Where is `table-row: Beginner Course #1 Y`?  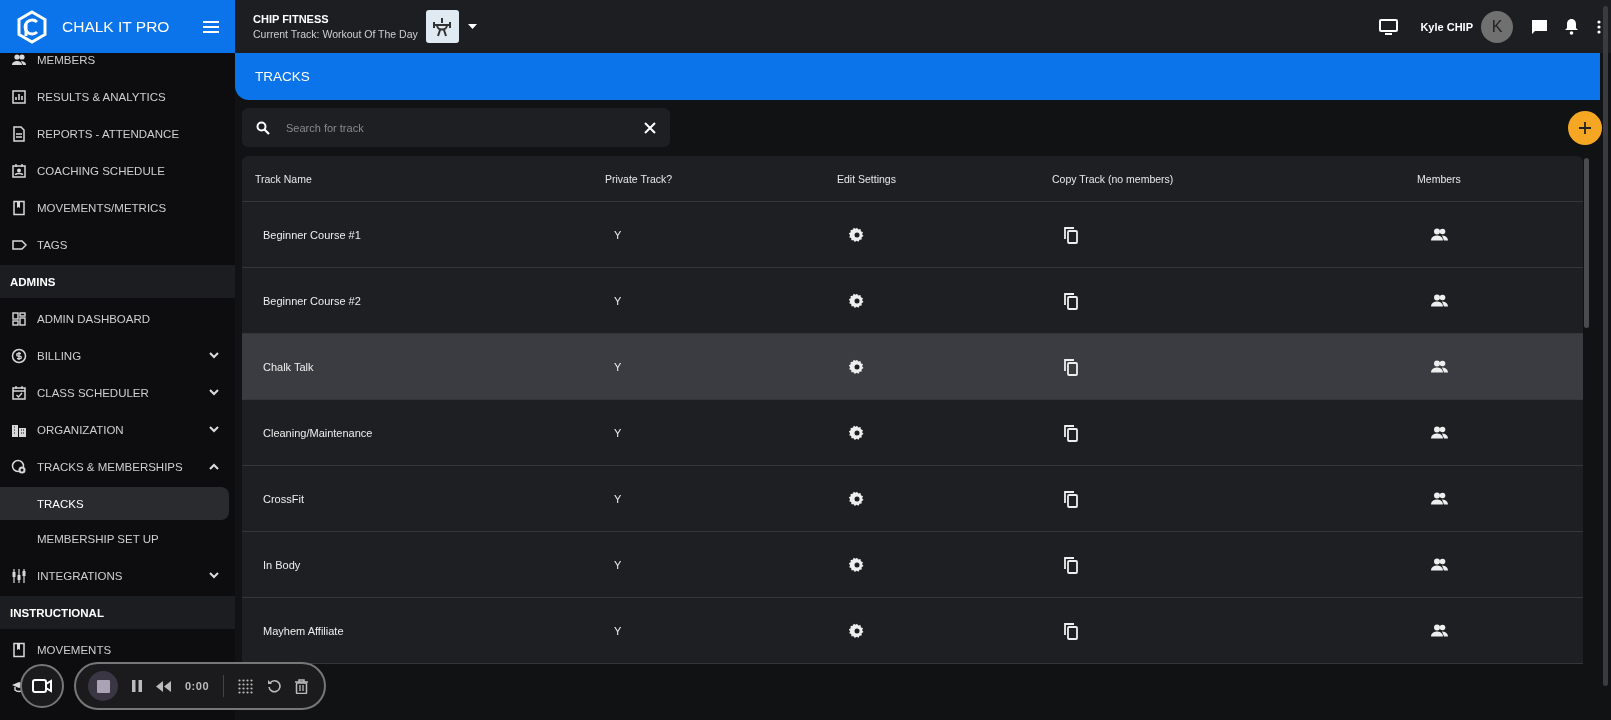 table-row: Beginner Course #1 Y is located at coordinates (912, 235).